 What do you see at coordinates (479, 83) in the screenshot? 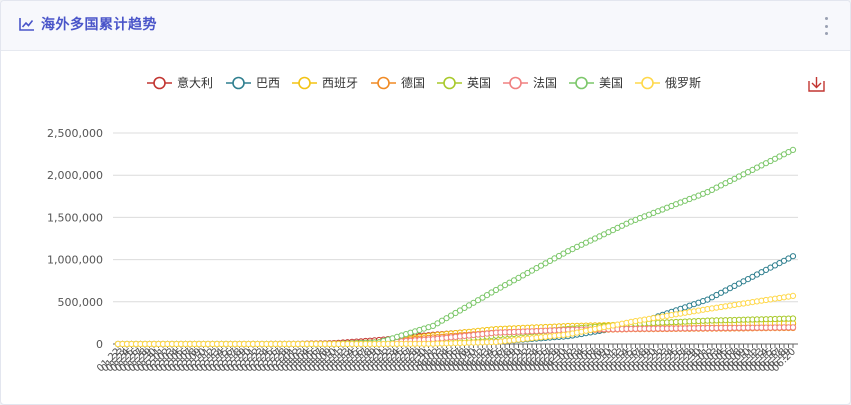
I see `legend-label: 英国` at bounding box center [479, 83].